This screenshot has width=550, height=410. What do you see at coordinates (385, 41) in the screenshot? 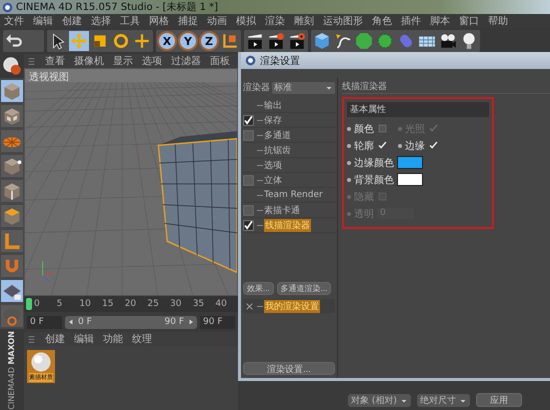
I see `flower-icon` at bounding box center [385, 41].